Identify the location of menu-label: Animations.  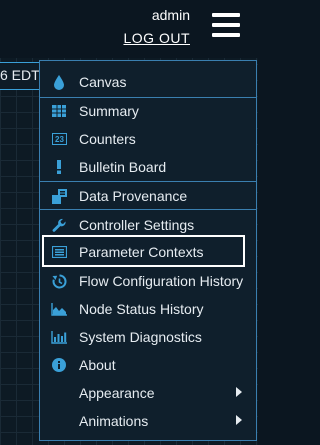
(114, 421).